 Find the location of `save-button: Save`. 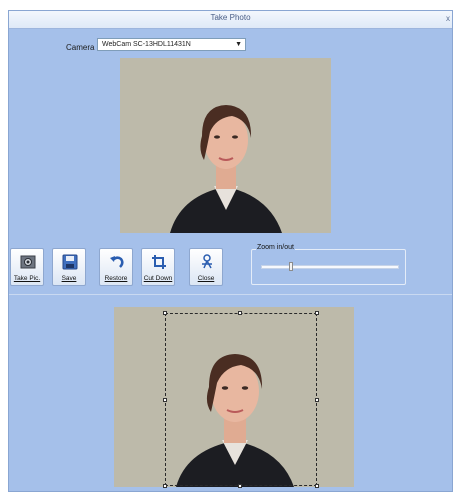

save-button: Save is located at coordinates (69, 267).